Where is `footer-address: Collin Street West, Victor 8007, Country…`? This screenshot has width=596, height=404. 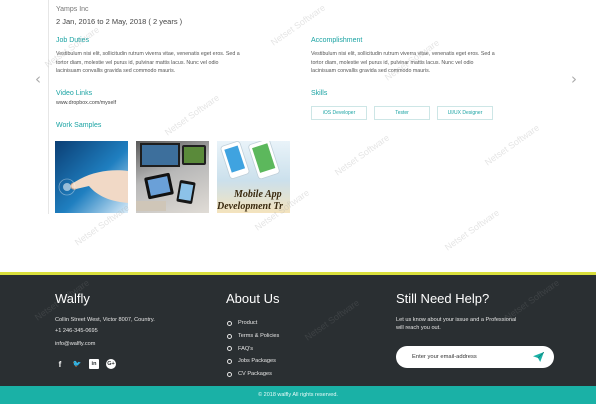 footer-address: Collin Street West, Victor 8007, Country… is located at coordinates (105, 320).